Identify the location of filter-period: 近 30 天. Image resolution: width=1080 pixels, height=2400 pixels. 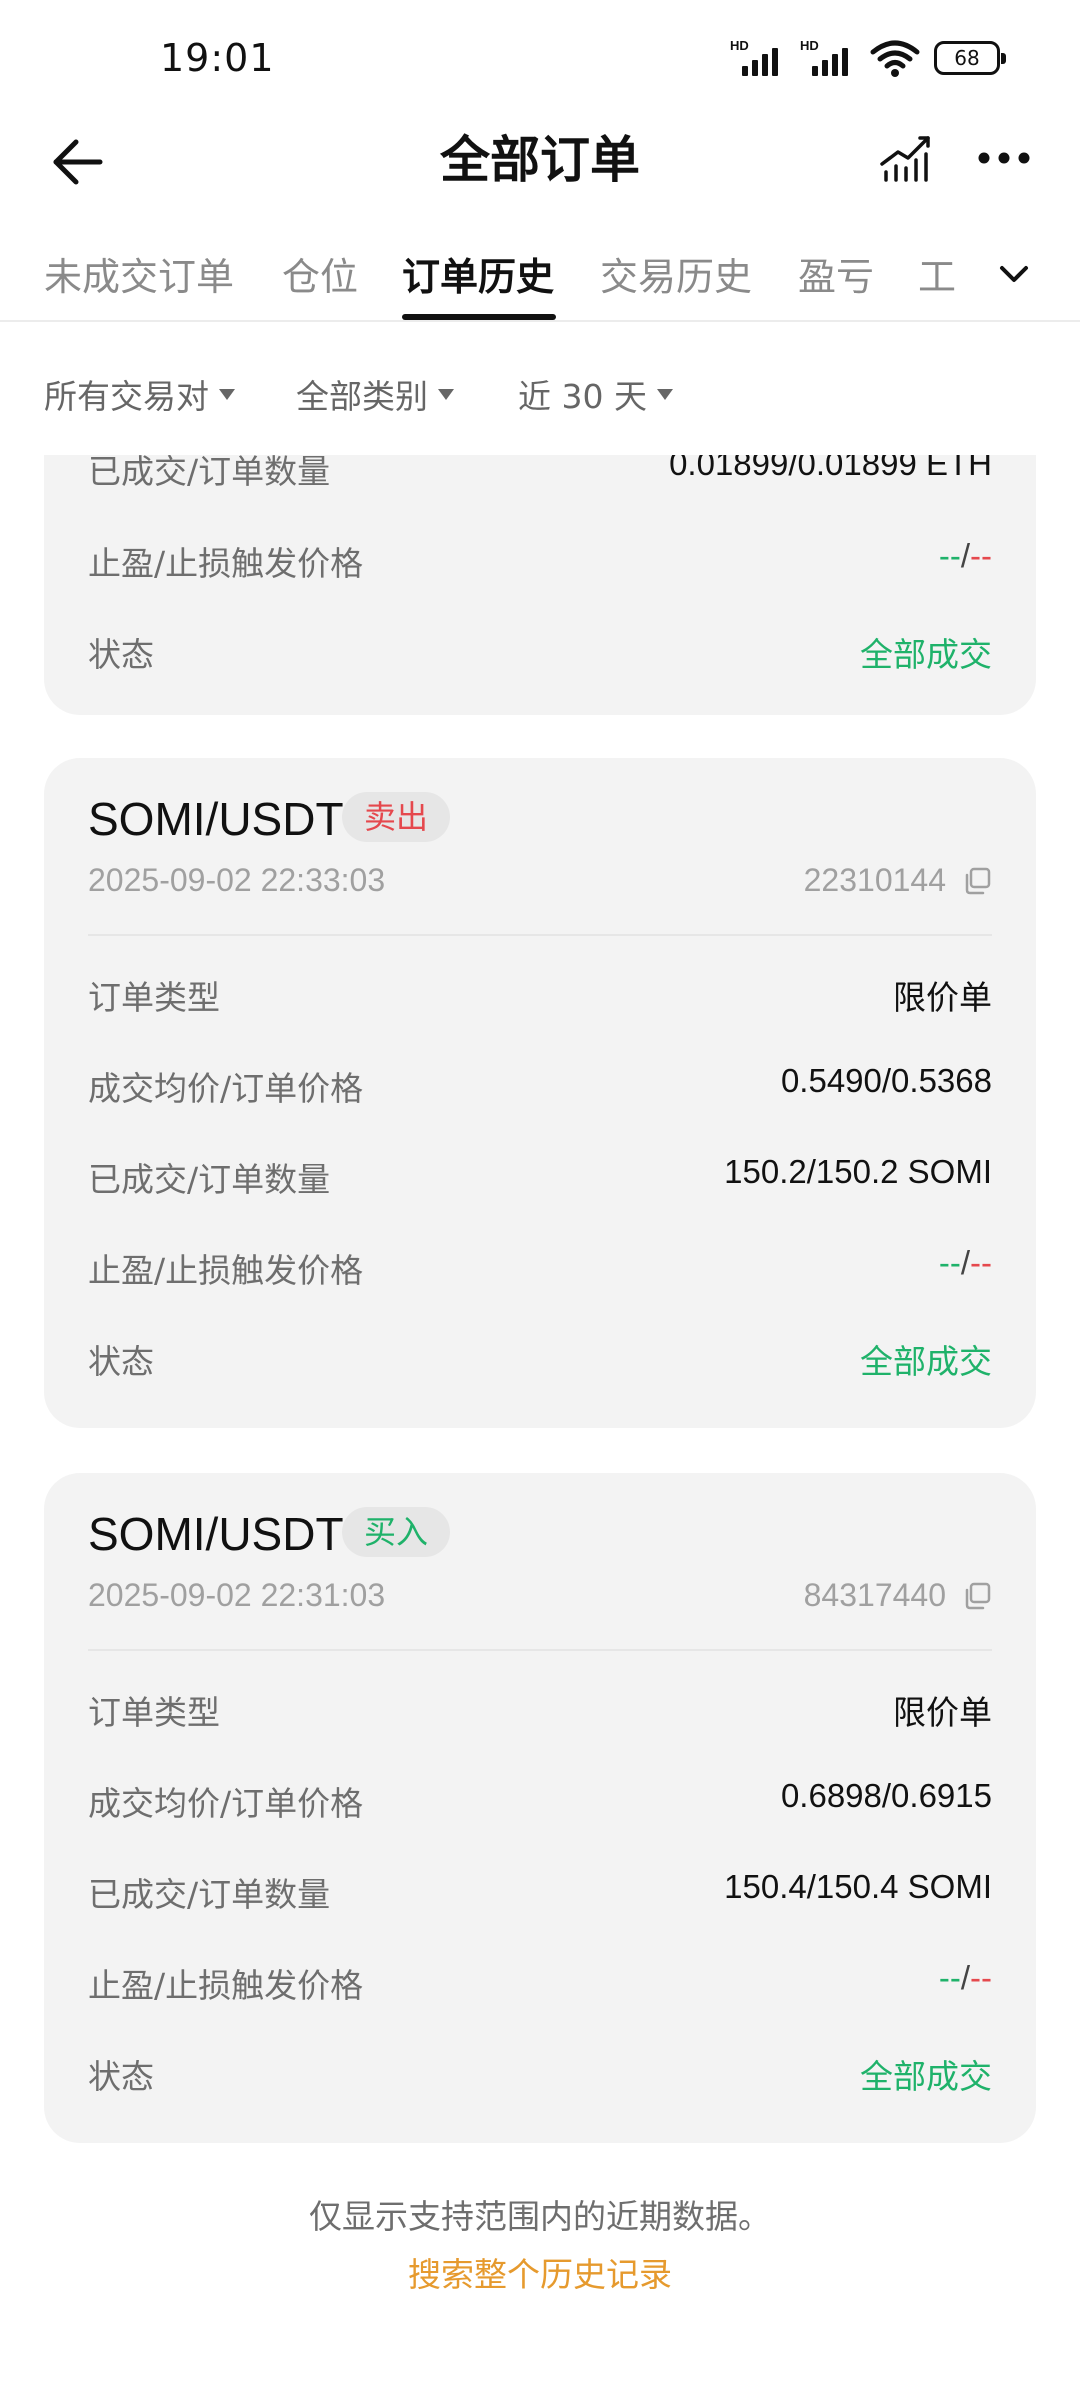
(595, 394).